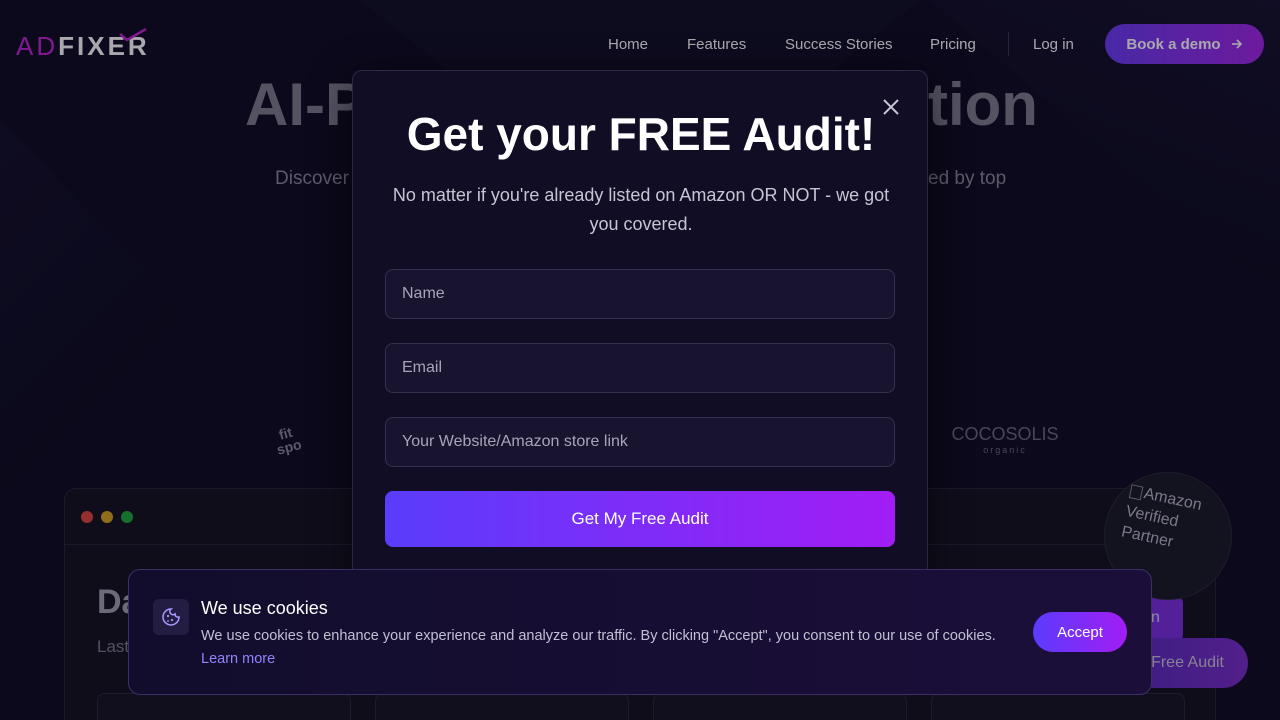 This screenshot has width=1280, height=720. I want to click on email-field, so click(640, 368).